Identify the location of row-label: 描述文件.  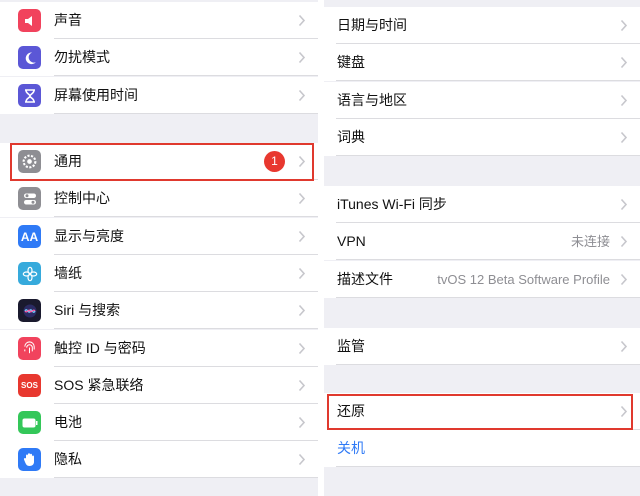
(365, 279).